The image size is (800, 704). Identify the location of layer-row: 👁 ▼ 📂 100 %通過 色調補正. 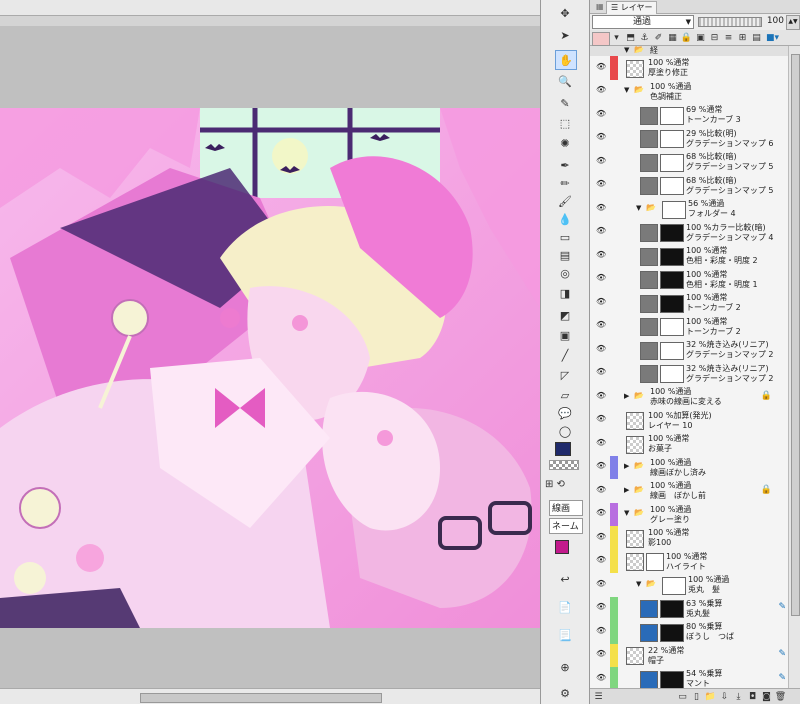
(689, 91).